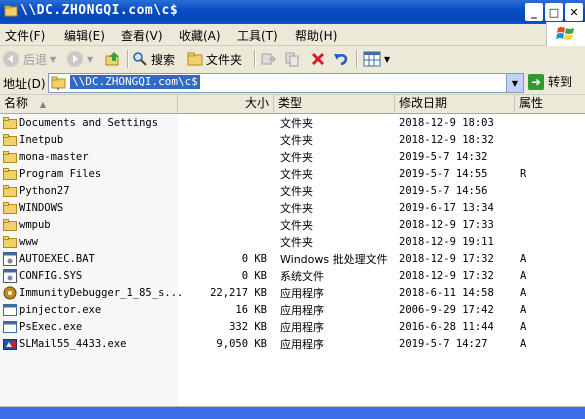  What do you see at coordinates (153, 59) in the screenshot?
I see `search-button: 搜索` at bounding box center [153, 59].